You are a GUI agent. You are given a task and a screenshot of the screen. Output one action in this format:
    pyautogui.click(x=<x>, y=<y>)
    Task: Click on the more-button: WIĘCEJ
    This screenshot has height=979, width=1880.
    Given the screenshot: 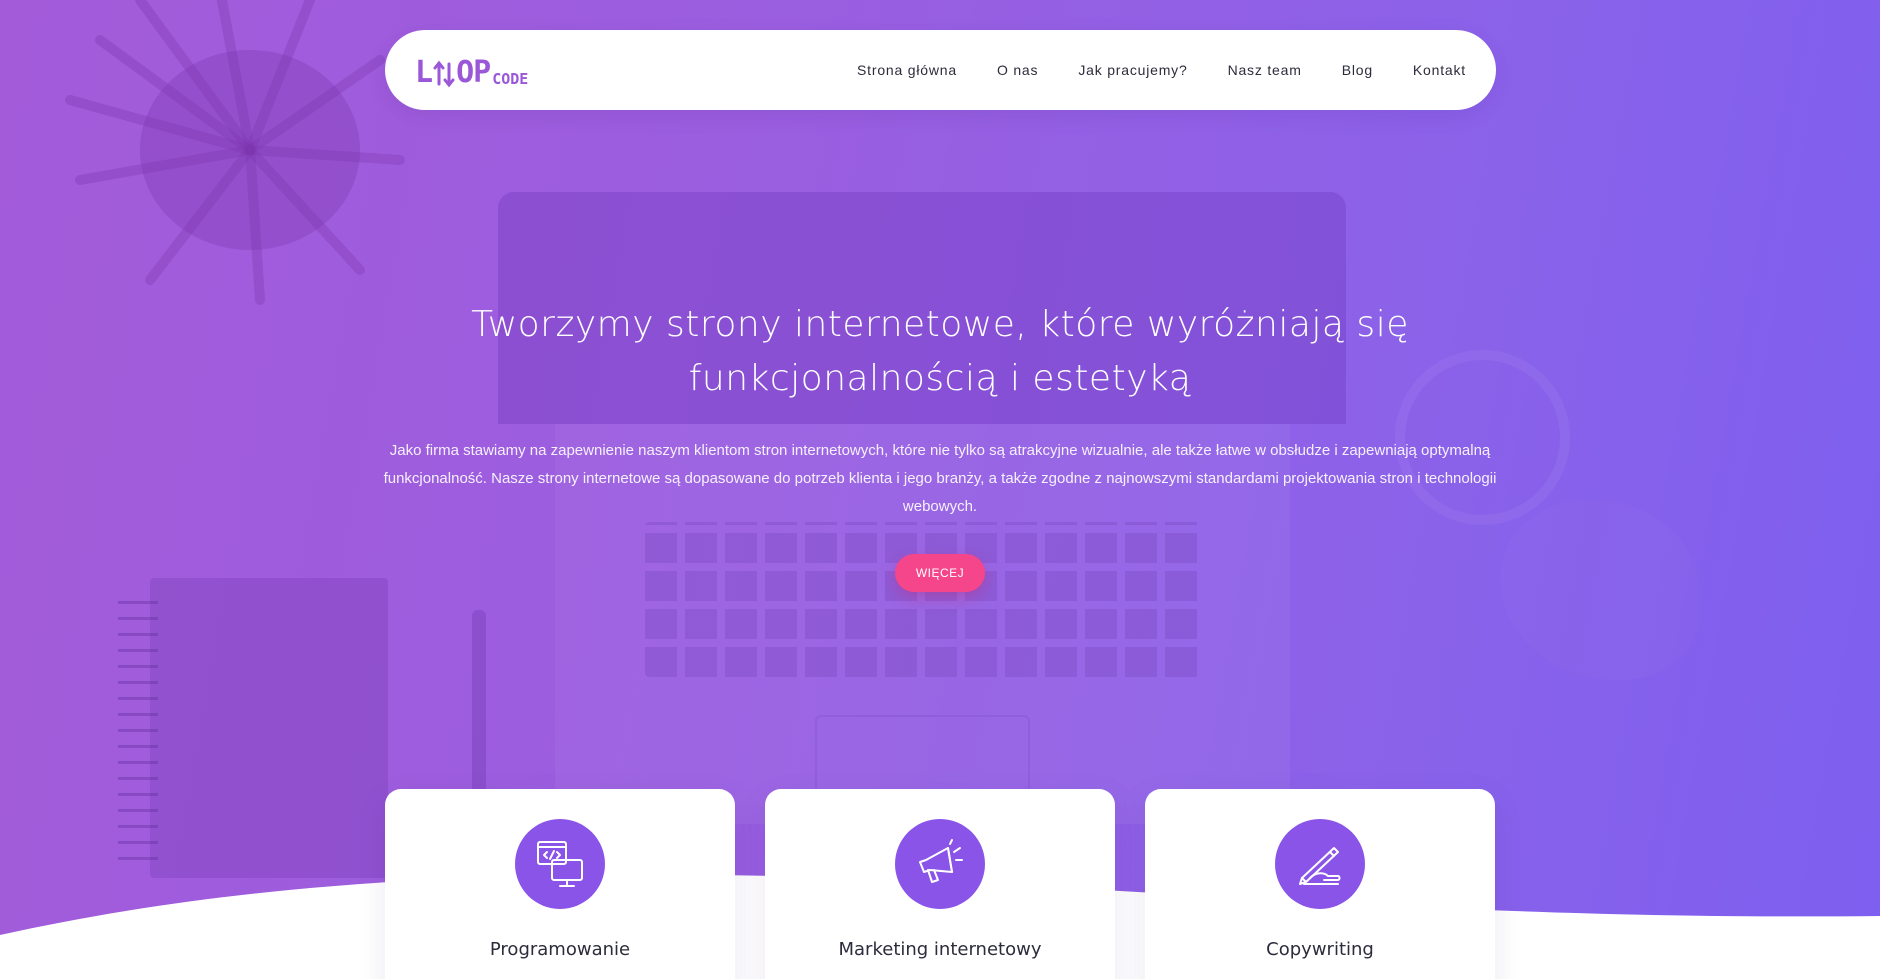 What is the action you would take?
    pyautogui.click(x=940, y=573)
    